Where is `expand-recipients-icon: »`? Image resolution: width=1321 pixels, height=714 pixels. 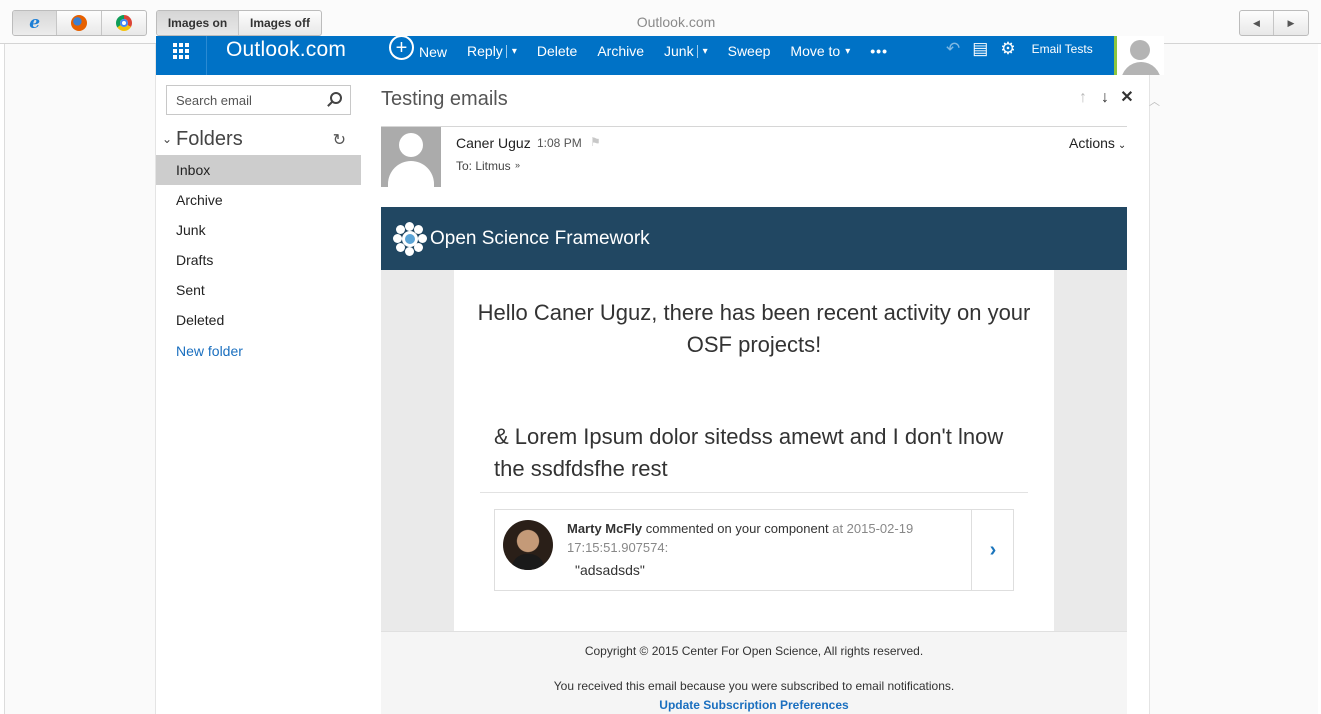
expand-recipients-icon: » is located at coordinates (517, 165).